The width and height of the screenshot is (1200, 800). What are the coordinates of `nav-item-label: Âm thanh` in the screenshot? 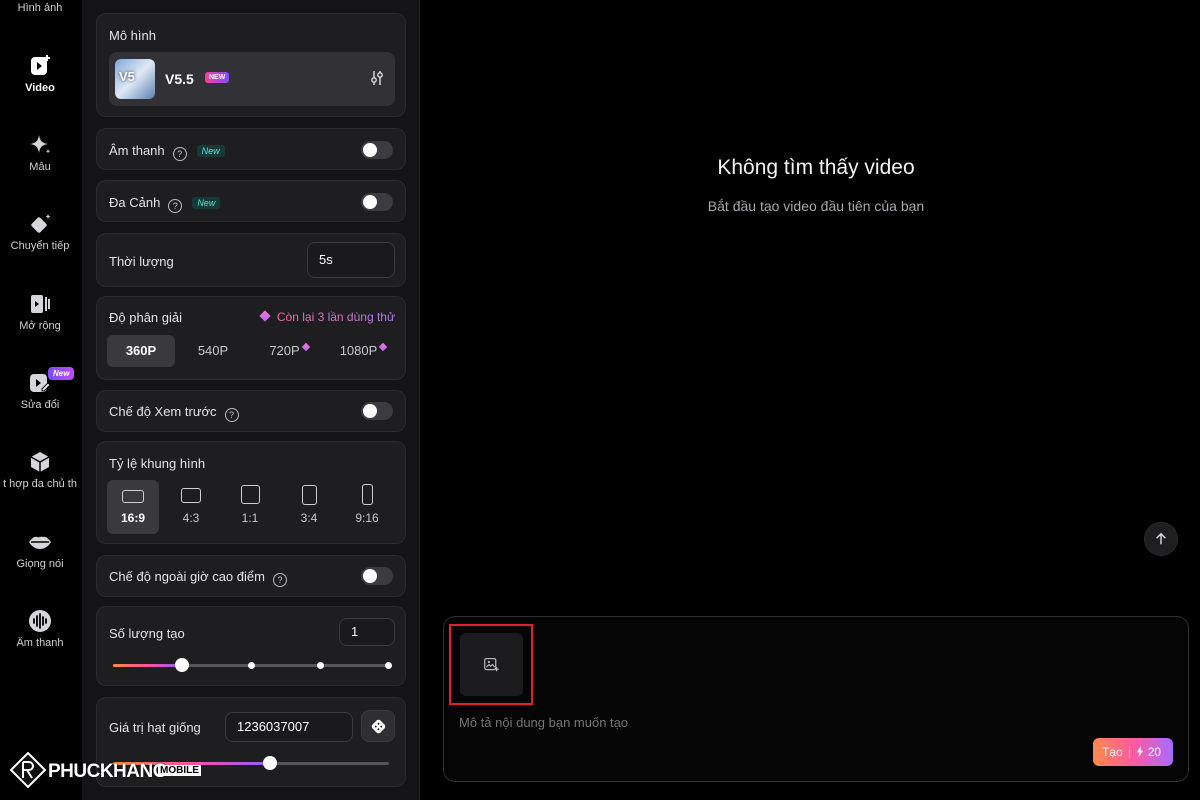 It's located at (40, 643).